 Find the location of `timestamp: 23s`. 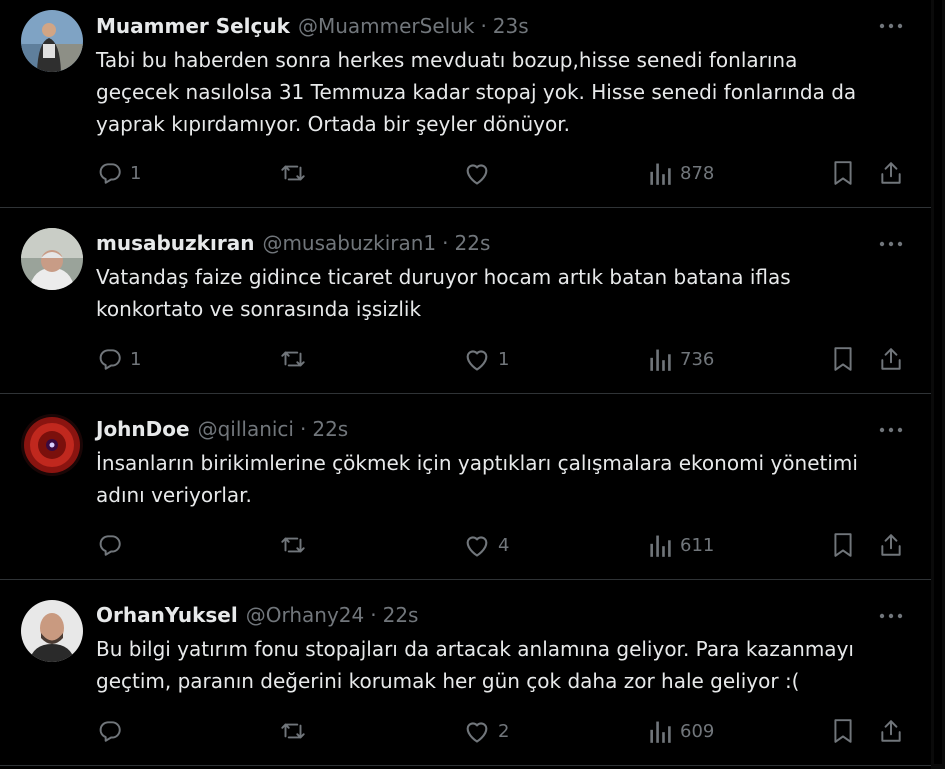

timestamp: 23s is located at coordinates (511, 26).